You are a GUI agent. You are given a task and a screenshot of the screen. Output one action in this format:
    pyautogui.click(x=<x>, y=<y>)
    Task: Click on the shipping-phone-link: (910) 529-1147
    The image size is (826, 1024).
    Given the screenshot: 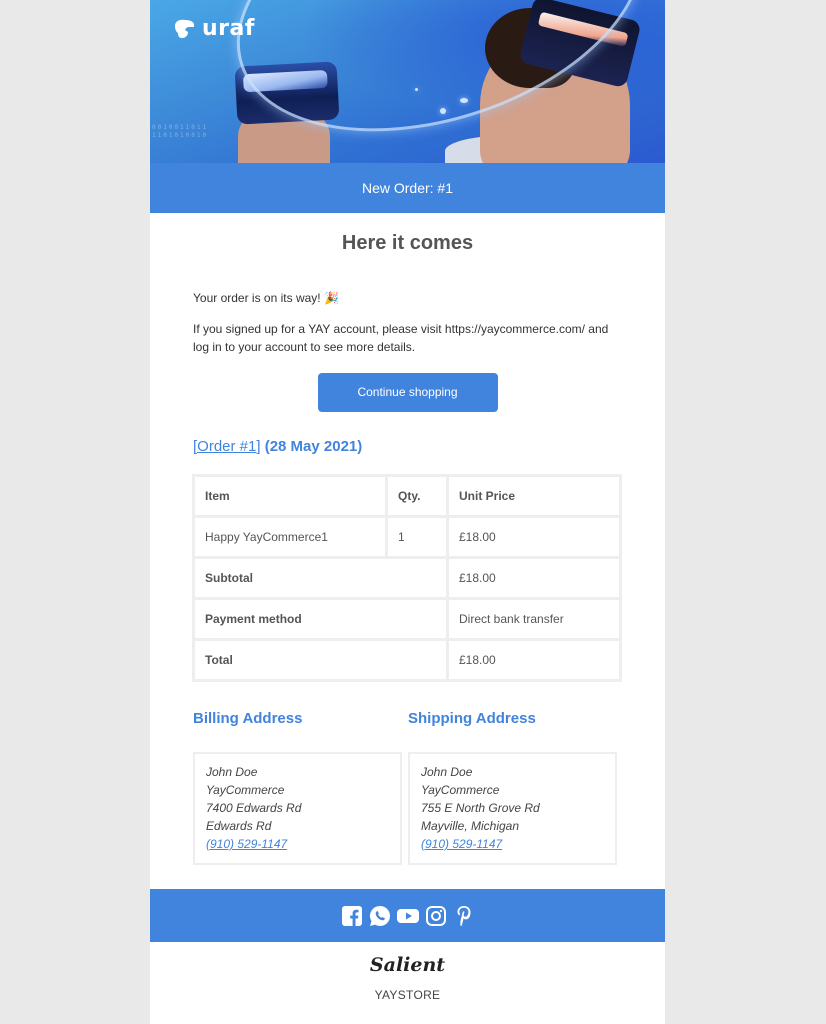 What is the action you would take?
    pyautogui.click(x=461, y=844)
    